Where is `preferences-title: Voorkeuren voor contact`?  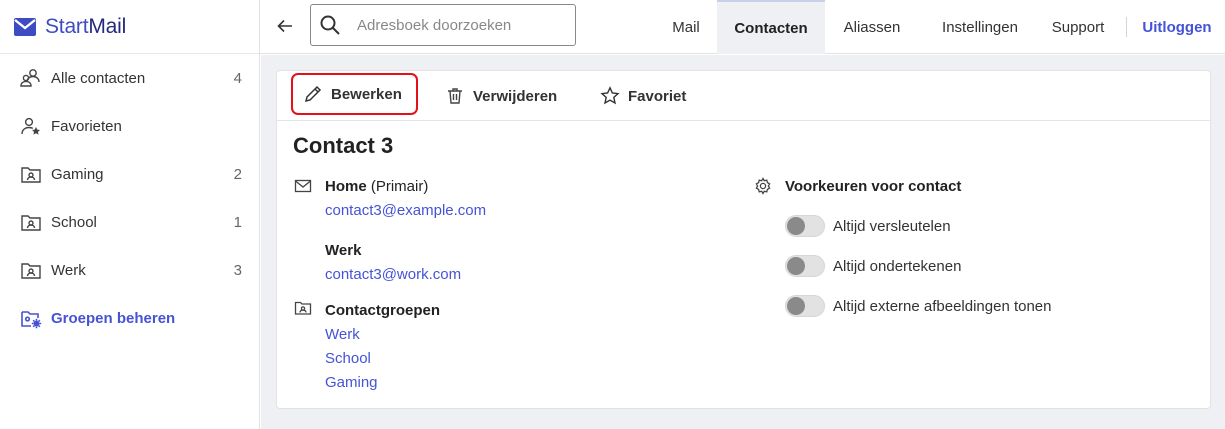
preferences-title: Voorkeuren voor contact is located at coordinates (873, 186).